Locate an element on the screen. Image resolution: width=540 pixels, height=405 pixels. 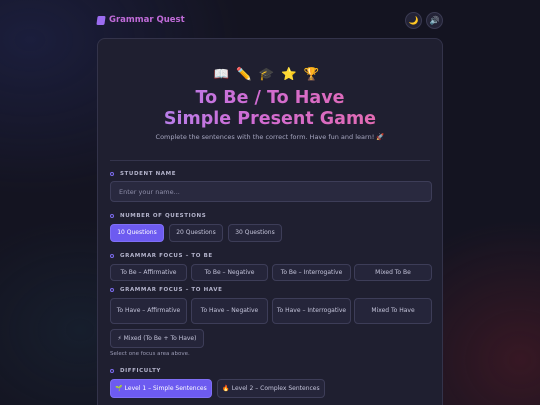
to-have-label: GRAMMAR FOCUS – TO HAVE is located at coordinates (166, 290).